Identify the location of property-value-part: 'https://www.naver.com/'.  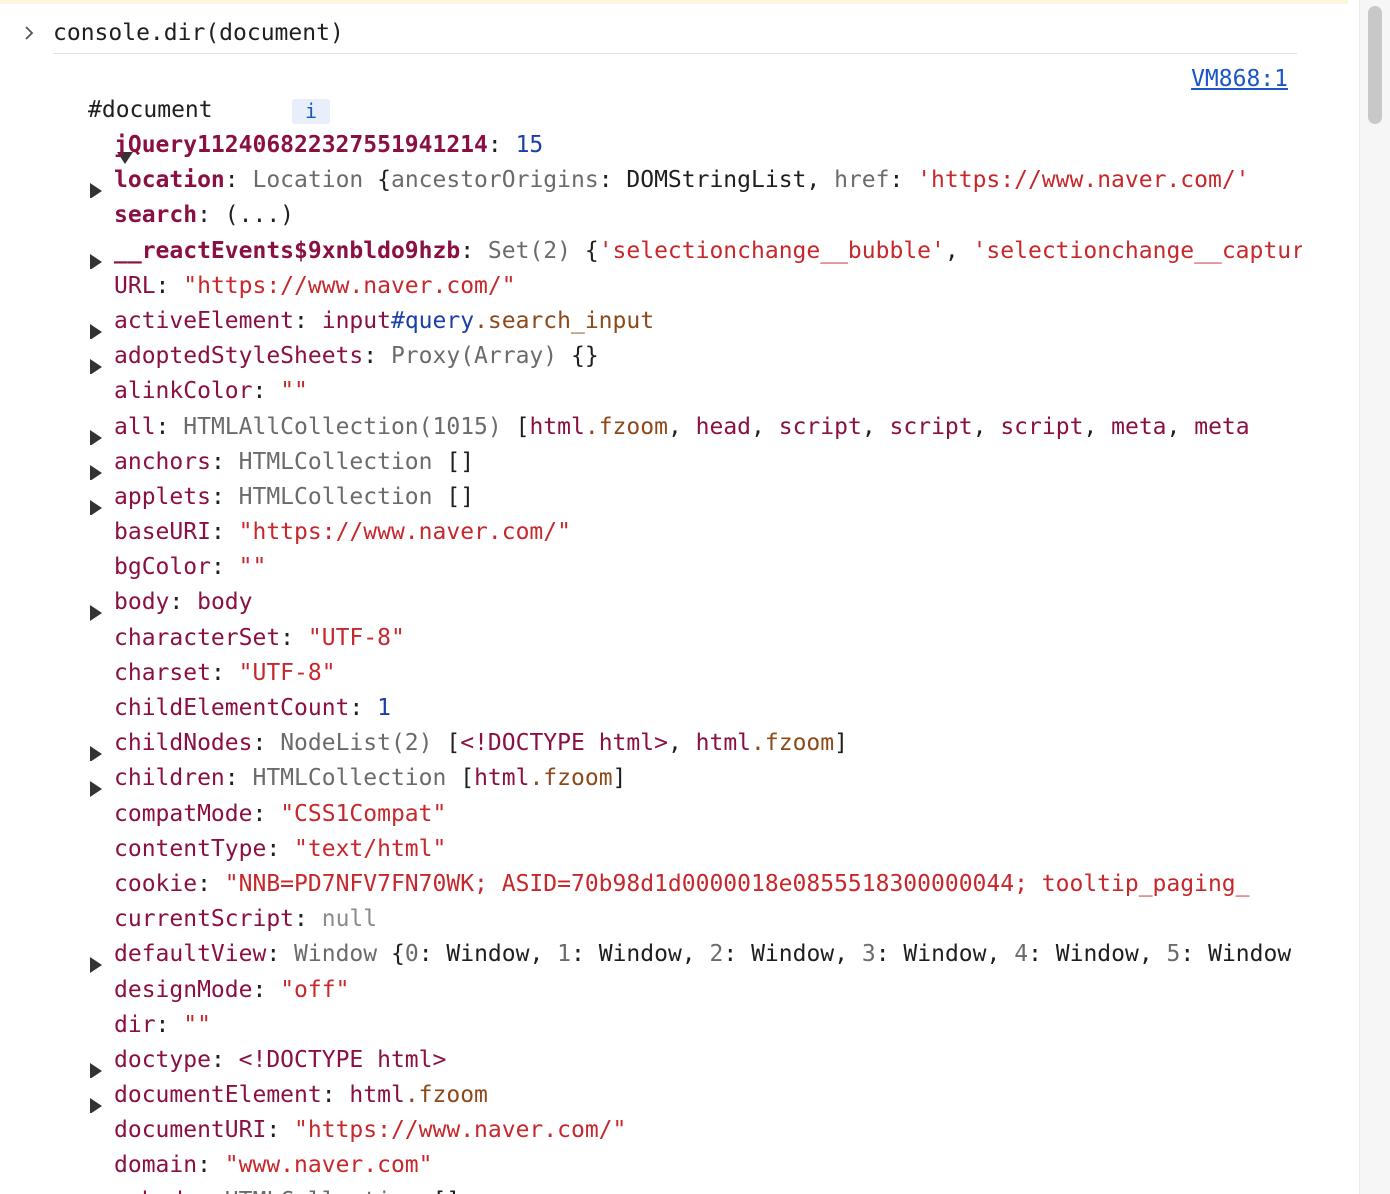
(1083, 180).